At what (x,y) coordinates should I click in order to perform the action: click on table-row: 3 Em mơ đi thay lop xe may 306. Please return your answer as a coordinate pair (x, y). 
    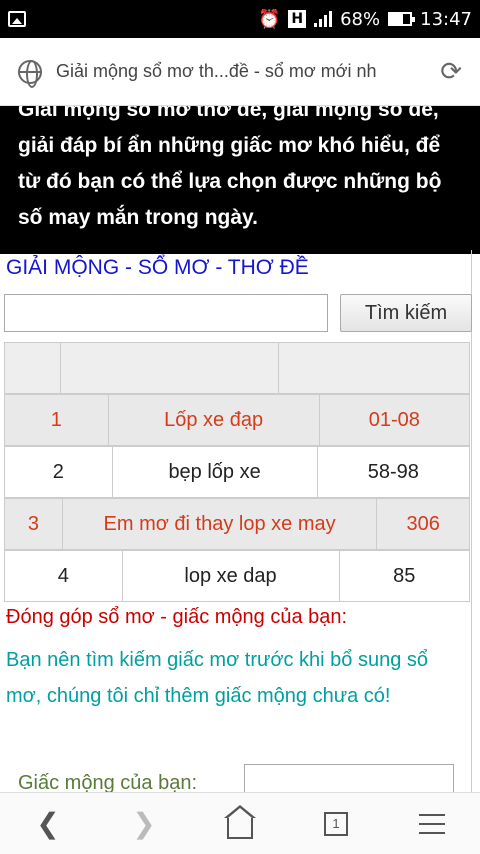
    Looking at the image, I should click on (237, 524).